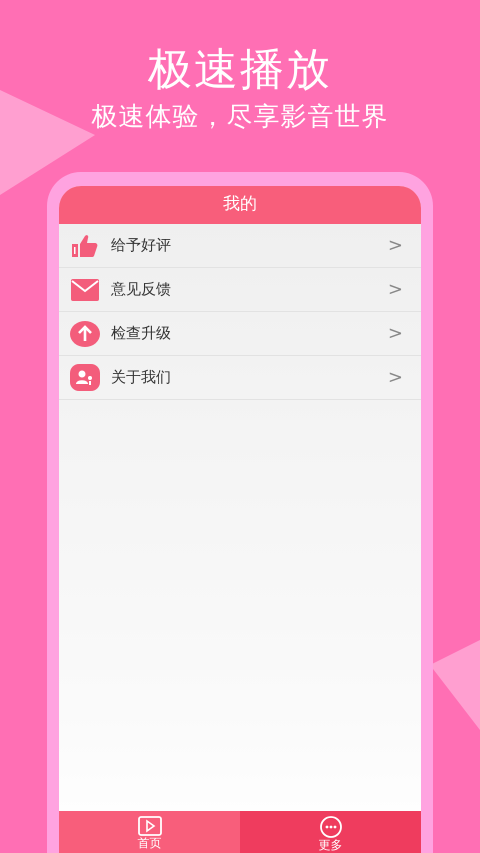 This screenshot has height=853, width=480. Describe the element at coordinates (141, 333) in the screenshot. I see `menu-label: 检查升级` at that location.